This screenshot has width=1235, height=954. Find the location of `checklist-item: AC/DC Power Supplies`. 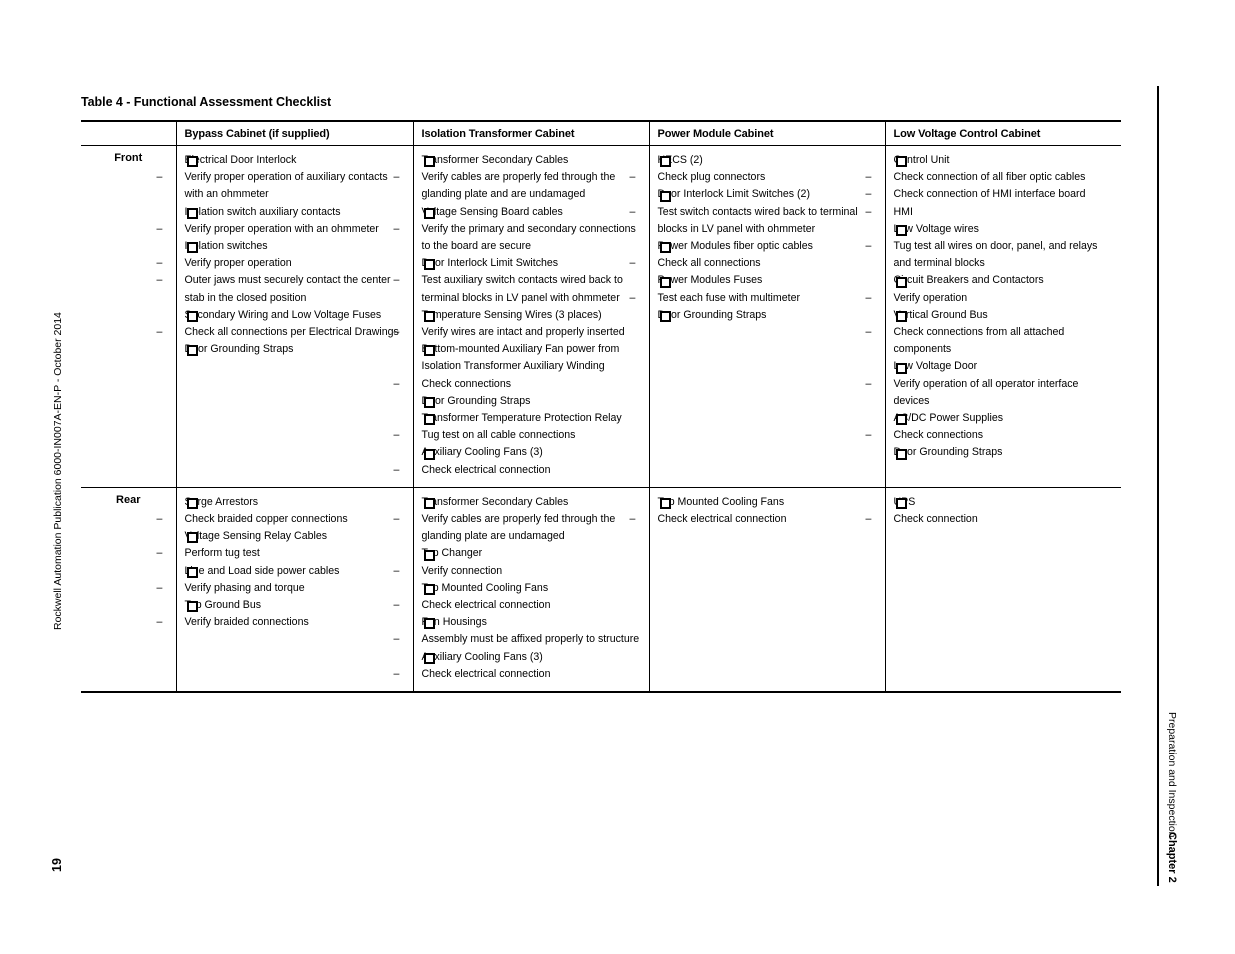

checklist-item: AC/DC Power Supplies is located at coordinates (1004, 418).